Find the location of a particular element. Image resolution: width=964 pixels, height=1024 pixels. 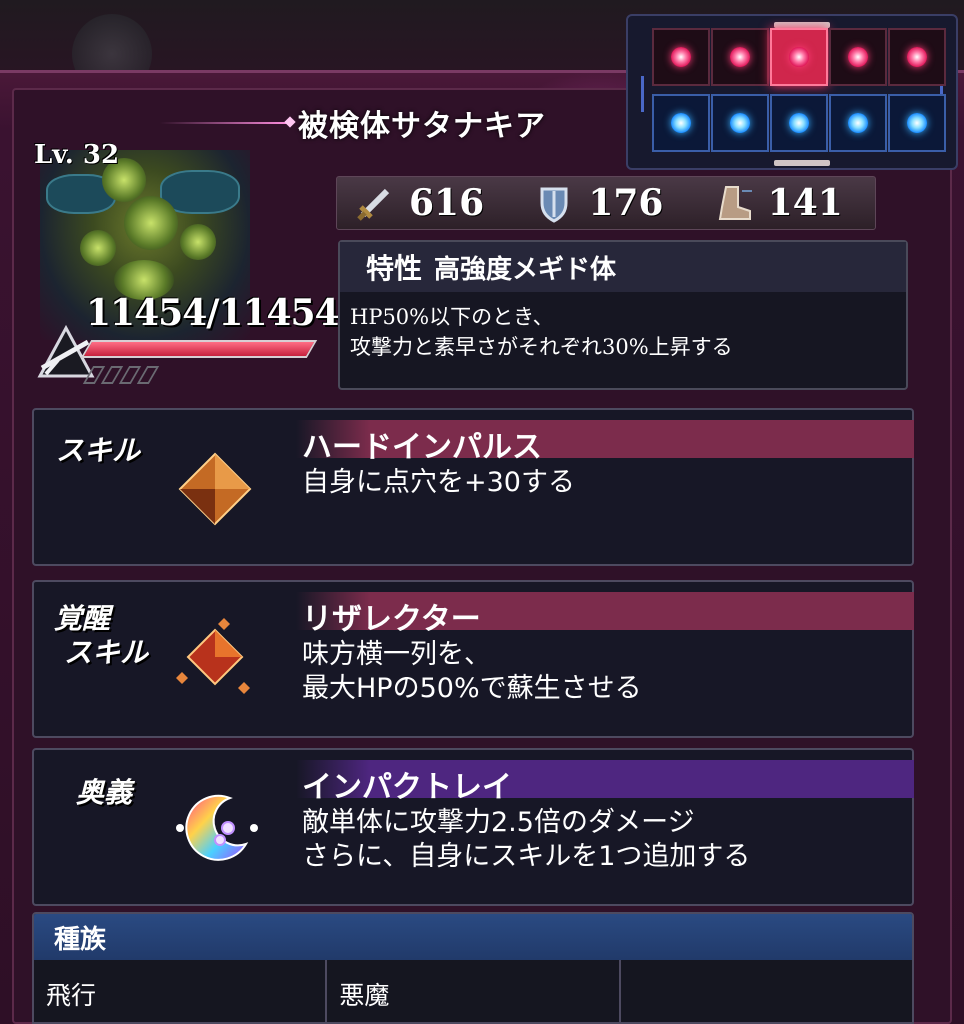

ougi-name: インパクトレイ is located at coordinates (407, 787).